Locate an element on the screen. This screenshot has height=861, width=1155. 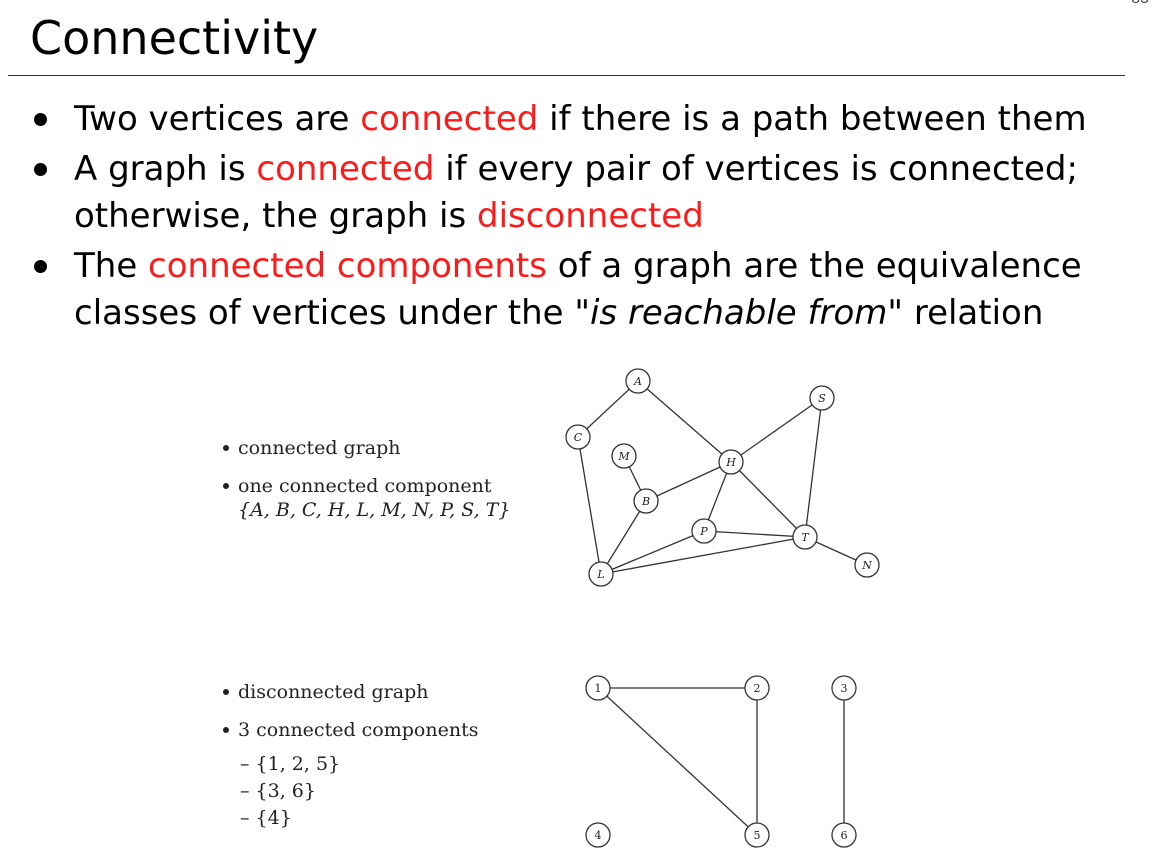
connected-edge-B-L is located at coordinates (623, 537).